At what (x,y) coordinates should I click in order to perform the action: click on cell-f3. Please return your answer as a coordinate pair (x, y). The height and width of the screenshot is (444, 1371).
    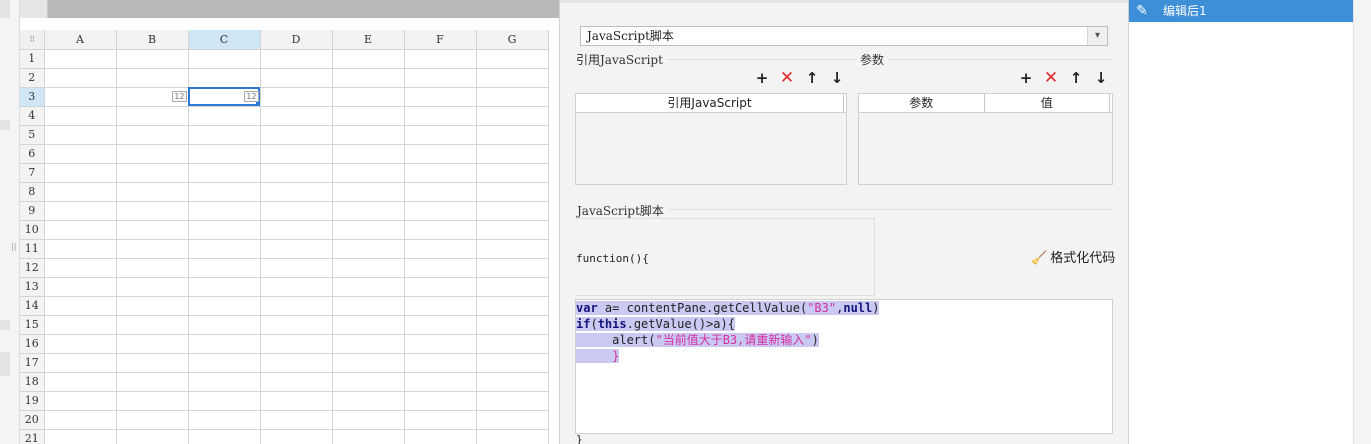
    Looking at the image, I should click on (440, 97).